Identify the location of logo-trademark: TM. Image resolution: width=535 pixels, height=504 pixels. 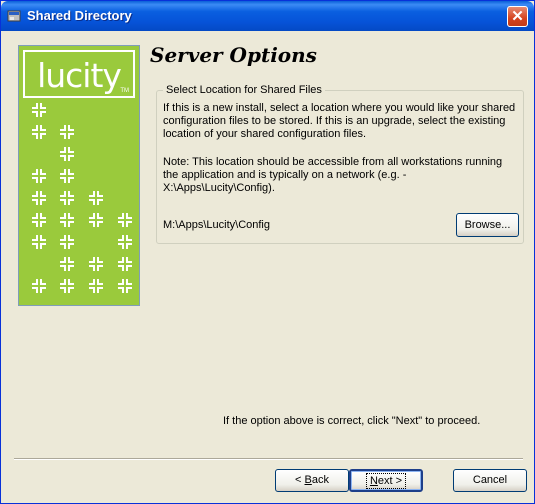
(124, 91).